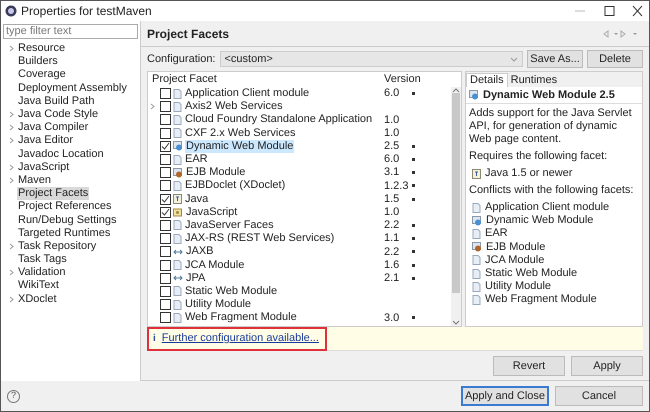  Describe the element at coordinates (65, 207) in the screenshot. I see `sidebar-item: Project References` at that location.